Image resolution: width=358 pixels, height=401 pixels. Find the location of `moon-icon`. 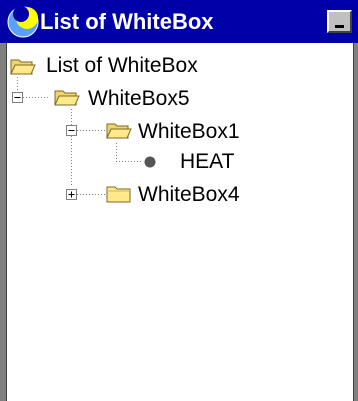

moon-icon is located at coordinates (23, 22).